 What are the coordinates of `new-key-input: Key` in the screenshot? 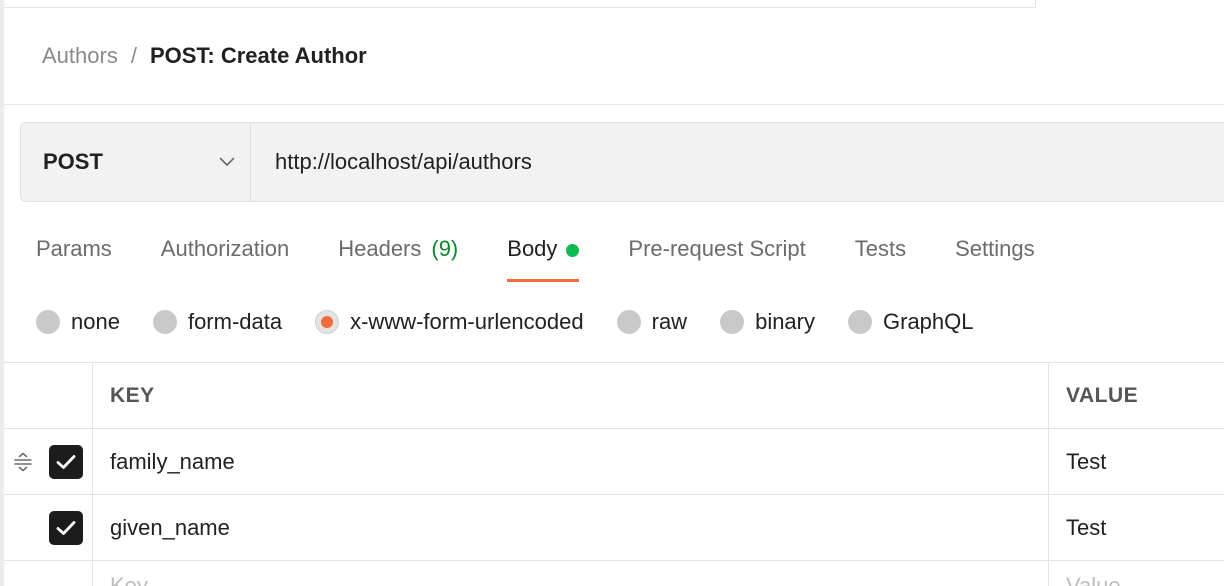 It's located at (129, 573).